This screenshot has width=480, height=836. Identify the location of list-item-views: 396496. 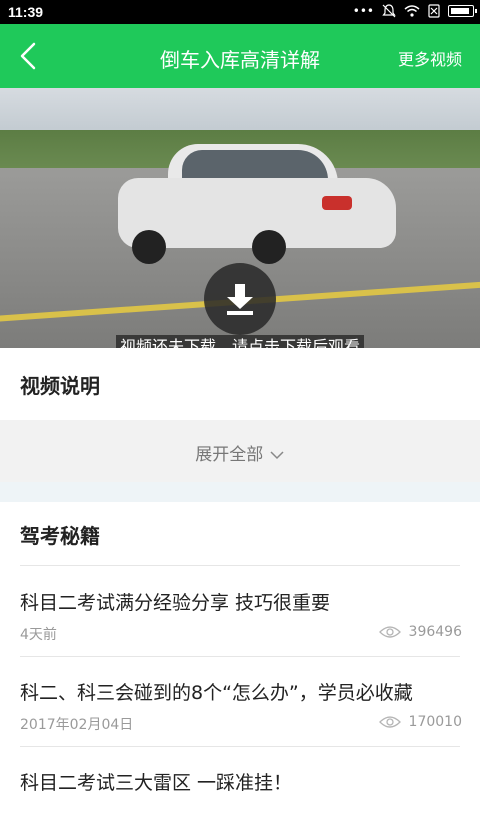
(420, 632).